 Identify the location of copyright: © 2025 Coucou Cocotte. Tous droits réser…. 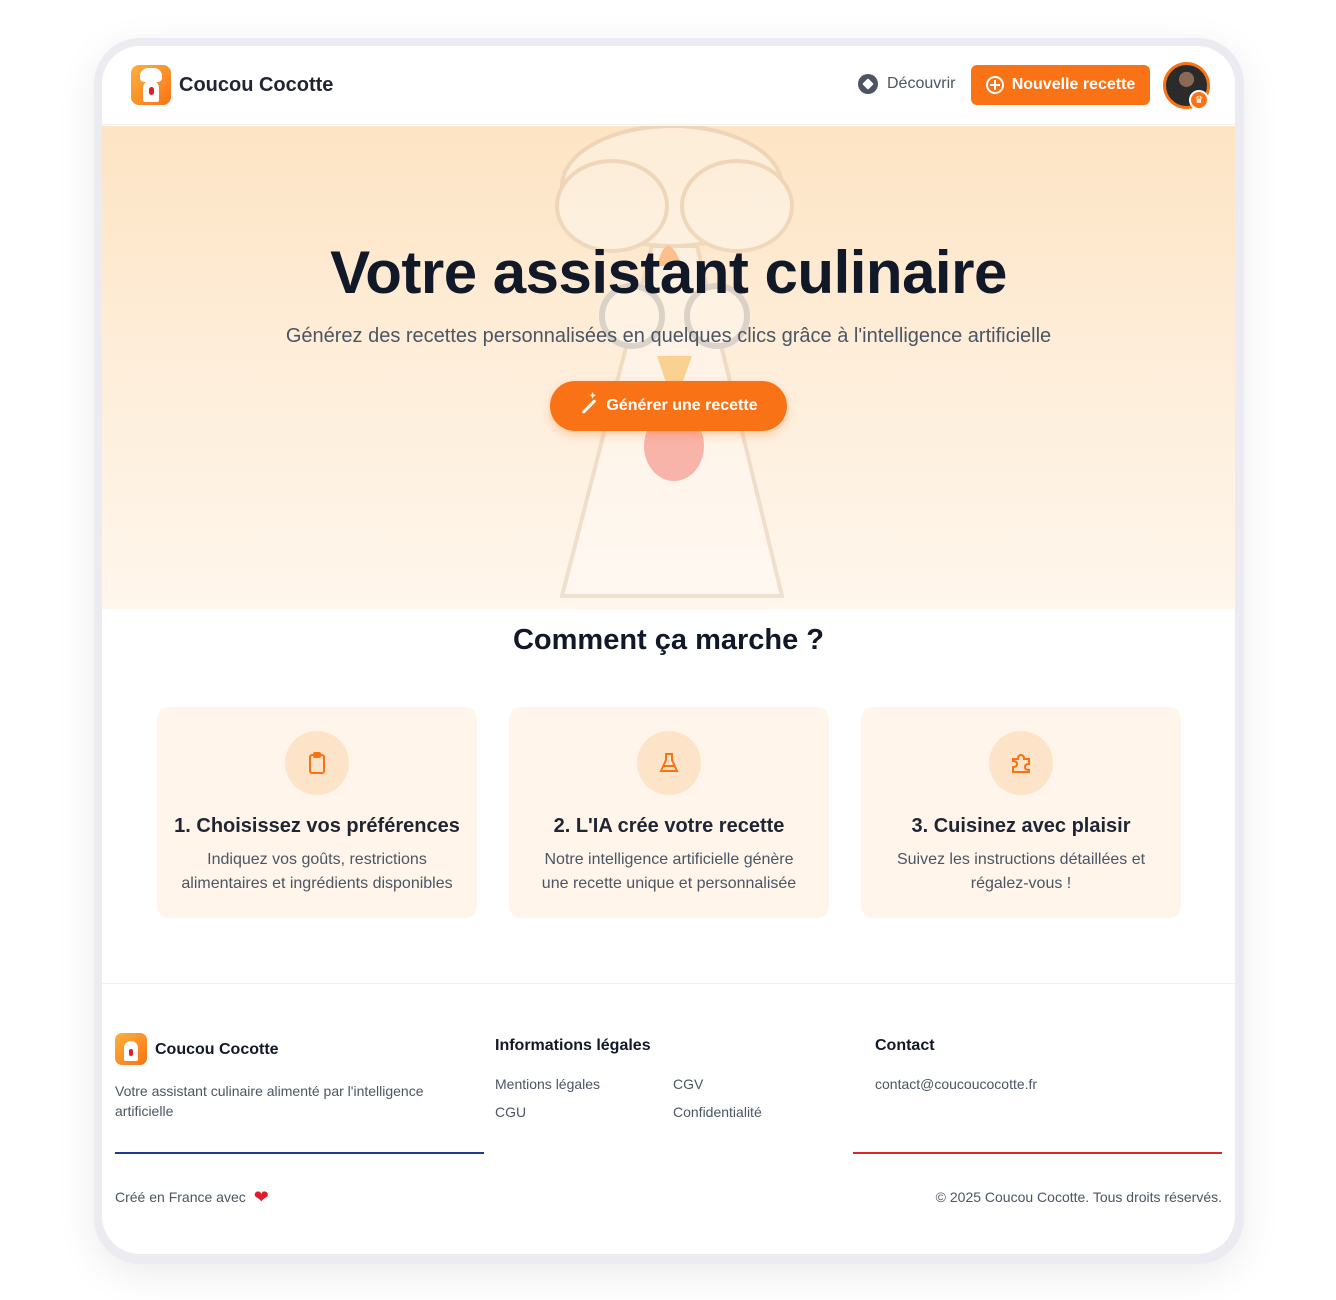
(1078, 1197).